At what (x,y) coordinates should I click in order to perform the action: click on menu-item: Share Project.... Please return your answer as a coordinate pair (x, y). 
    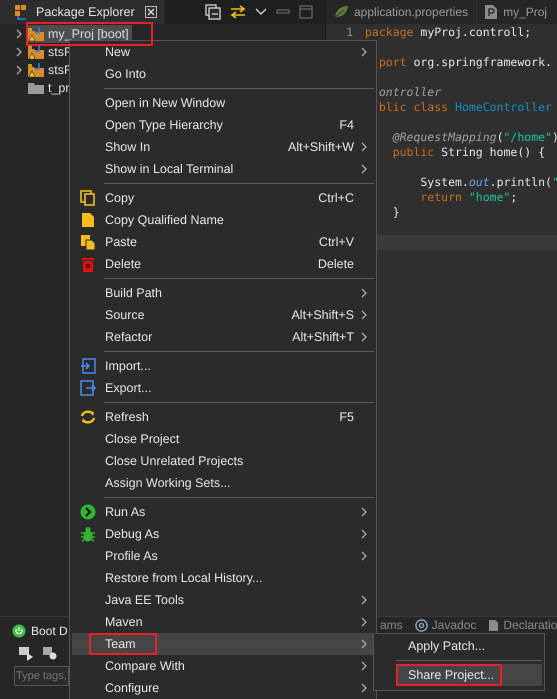
    Looking at the image, I should click on (469, 675).